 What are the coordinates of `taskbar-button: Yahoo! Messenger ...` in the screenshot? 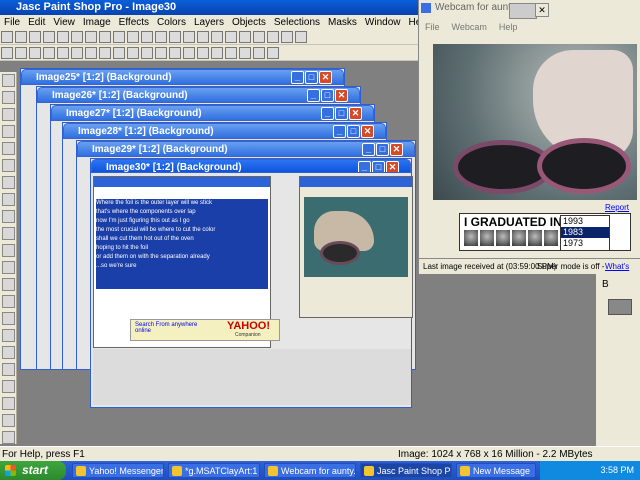 It's located at (118, 470).